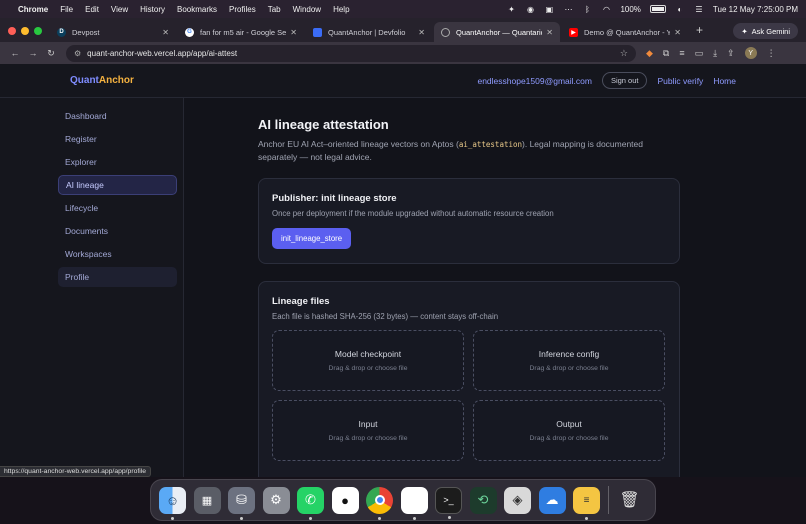  What do you see at coordinates (117, 208) in the screenshot?
I see `sidebar-item-lifecycle: Lifecycle` at bounding box center [117, 208].